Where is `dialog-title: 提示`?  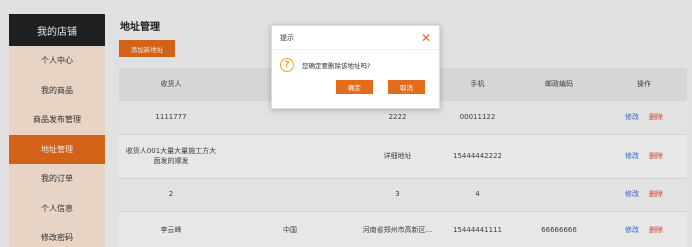 dialog-title: 提示 is located at coordinates (287, 37).